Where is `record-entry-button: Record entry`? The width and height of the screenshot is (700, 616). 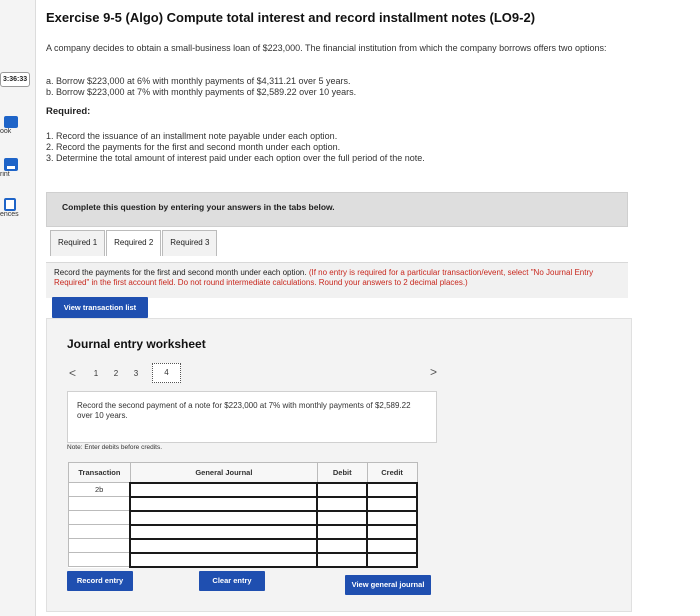
record-entry-button: Record entry is located at coordinates (100, 581).